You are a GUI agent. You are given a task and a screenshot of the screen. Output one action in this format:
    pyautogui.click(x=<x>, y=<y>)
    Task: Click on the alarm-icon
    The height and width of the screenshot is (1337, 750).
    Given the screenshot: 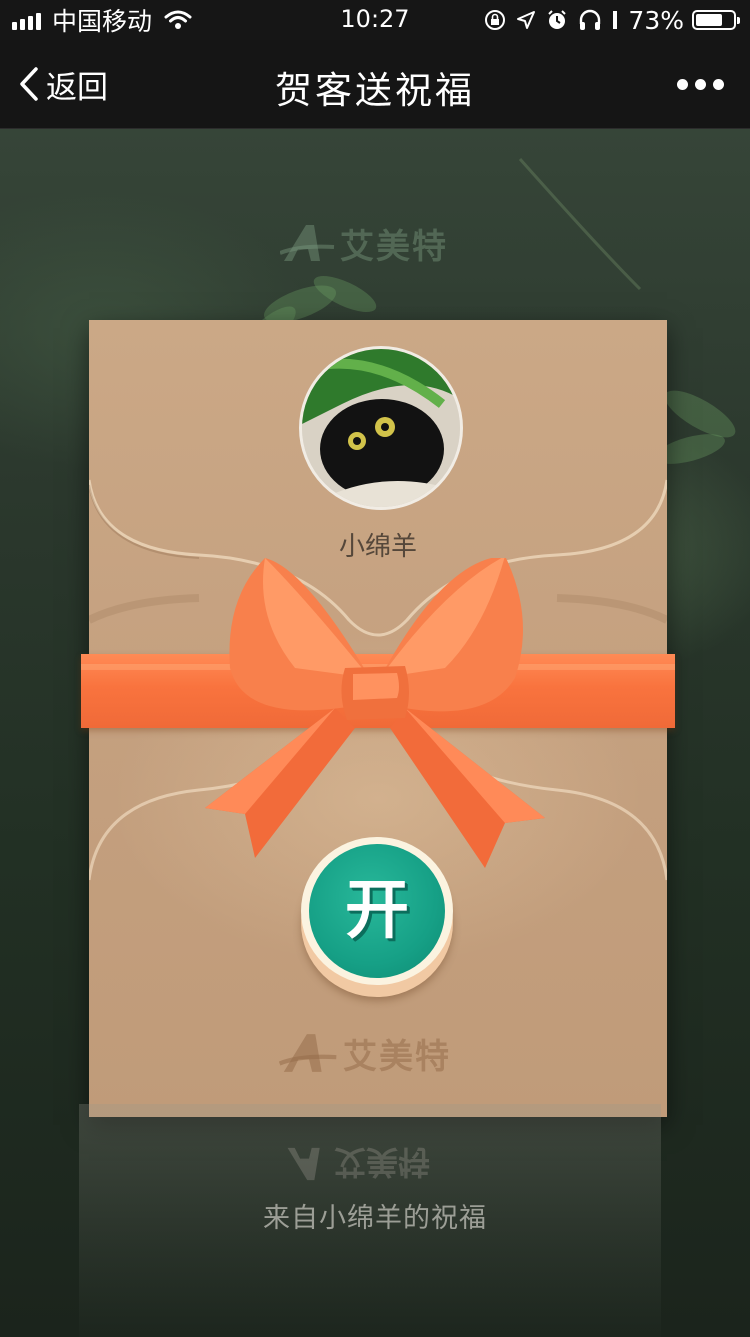 What is the action you would take?
    pyautogui.click(x=557, y=19)
    